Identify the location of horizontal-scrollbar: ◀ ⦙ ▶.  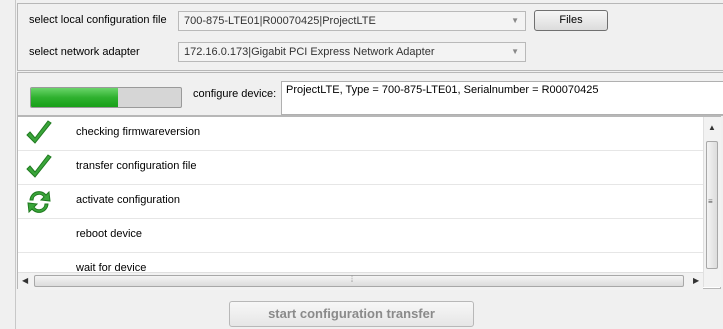
(360, 281).